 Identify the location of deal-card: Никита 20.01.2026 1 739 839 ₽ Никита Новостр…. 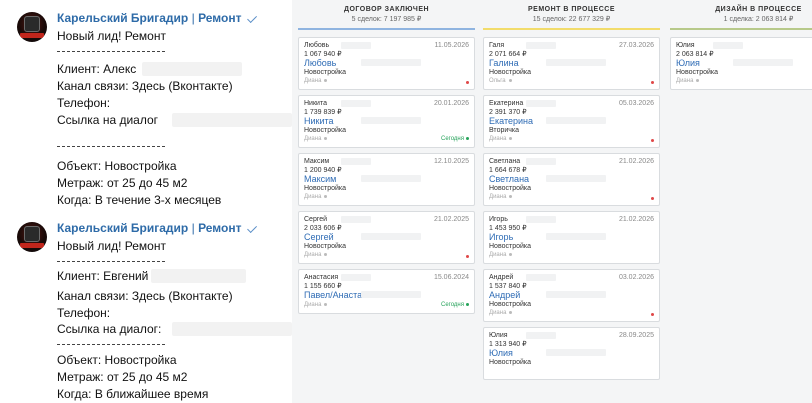
(386, 121).